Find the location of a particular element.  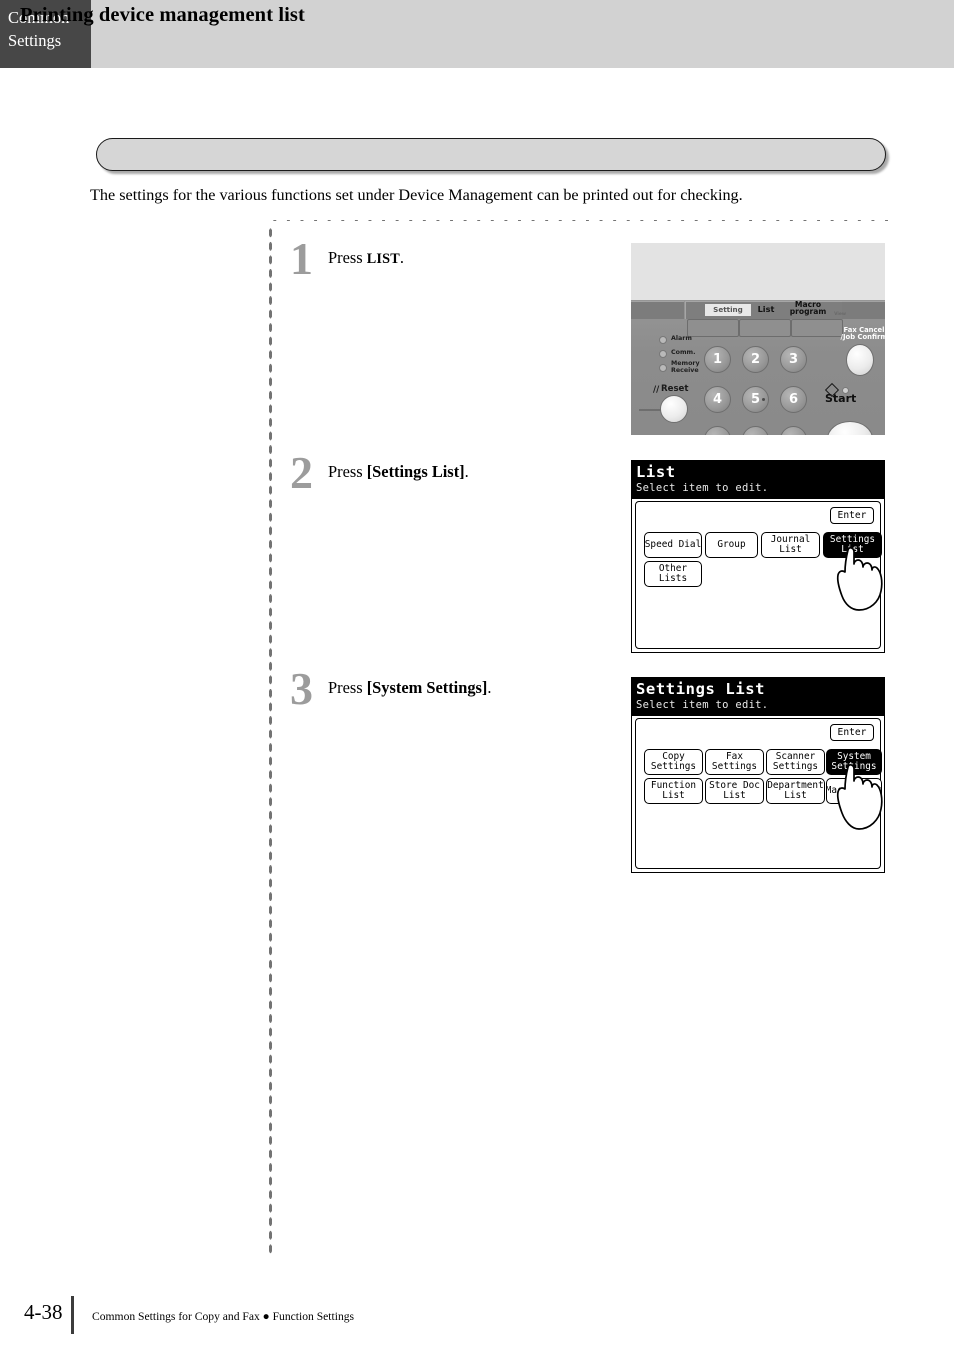

tab-setting-label: Setting is located at coordinates (728, 310).